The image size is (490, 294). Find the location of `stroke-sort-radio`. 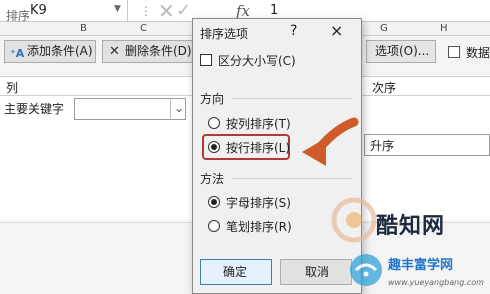

stroke-sort-radio is located at coordinates (214, 226).